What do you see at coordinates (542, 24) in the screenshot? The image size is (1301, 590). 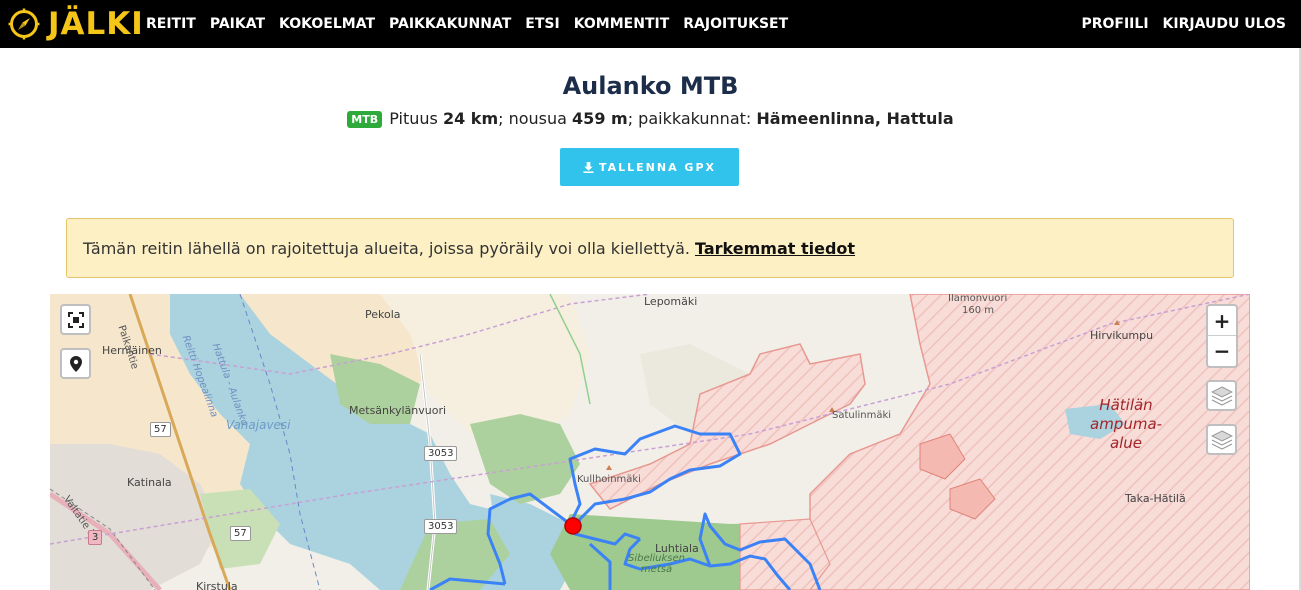 I see `nav-link-etsi: ETSI` at bounding box center [542, 24].